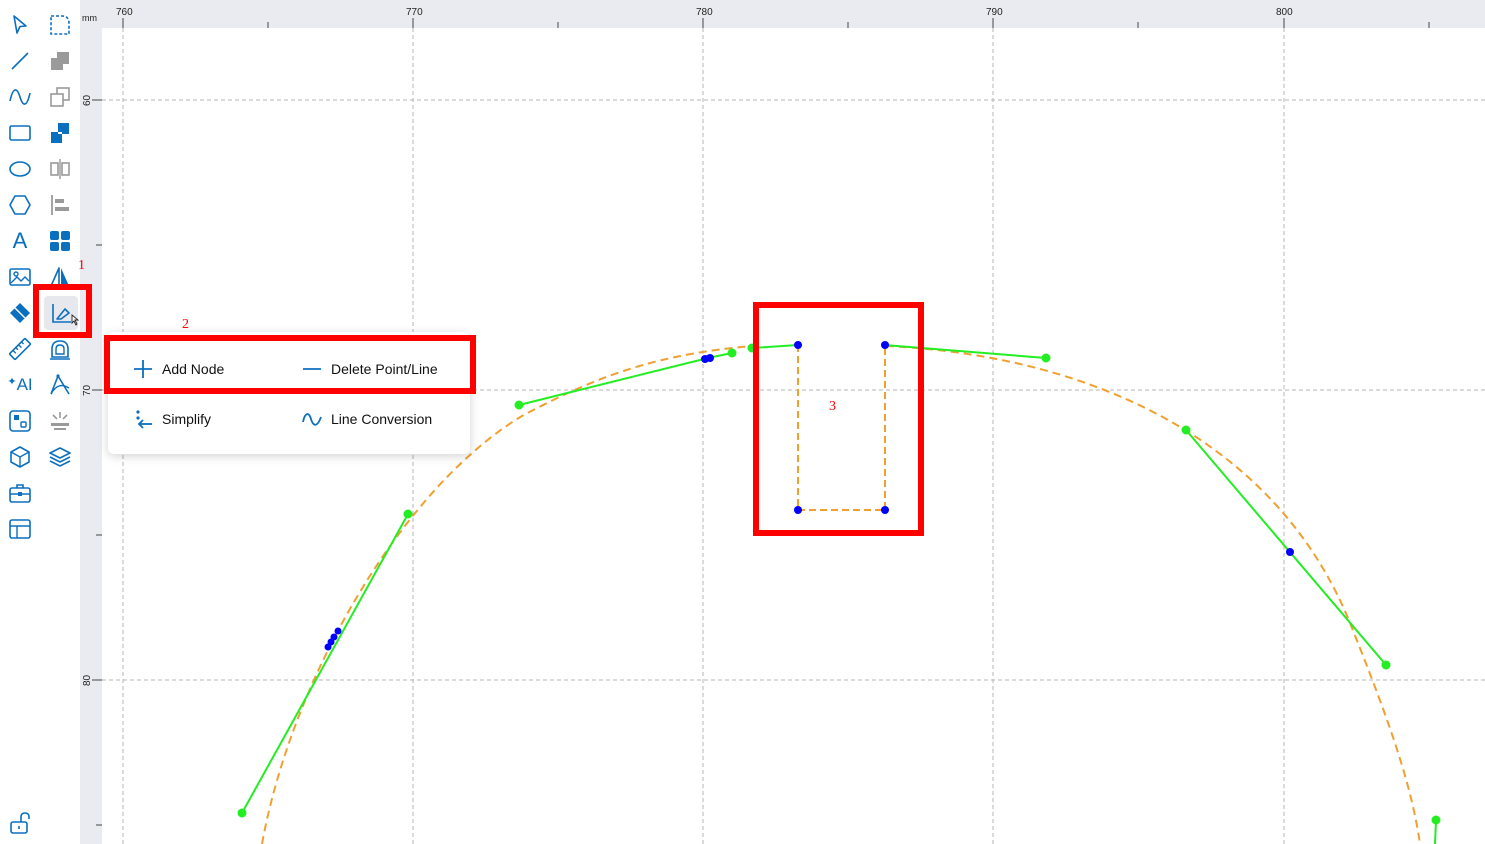 This screenshot has height=844, width=1485. What do you see at coordinates (20, 349) in the screenshot?
I see `ruler-icon` at bounding box center [20, 349].